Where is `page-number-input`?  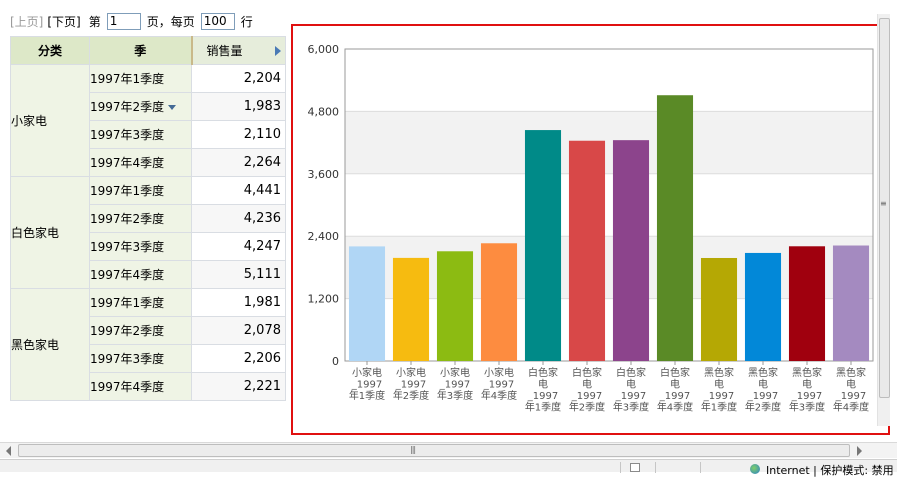 page-number-input is located at coordinates (123, 21).